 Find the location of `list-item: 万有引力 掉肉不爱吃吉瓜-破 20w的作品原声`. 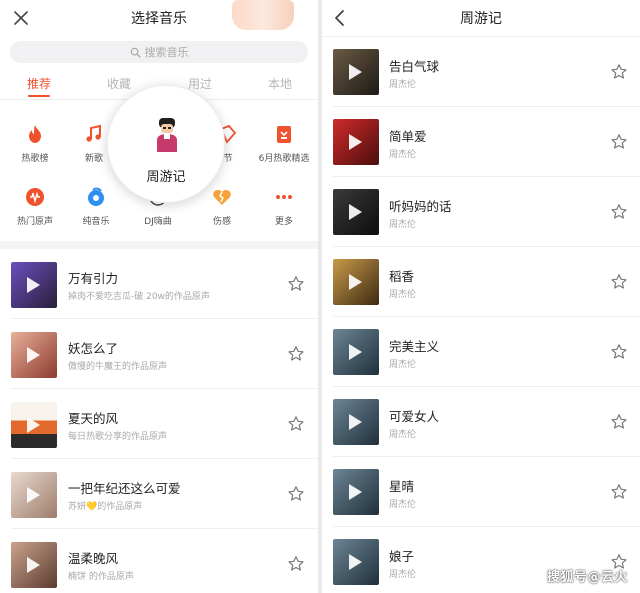

list-item: 万有引力 掉肉不爱吃吉瓜-破 20w的作品原声 is located at coordinates (159, 284).